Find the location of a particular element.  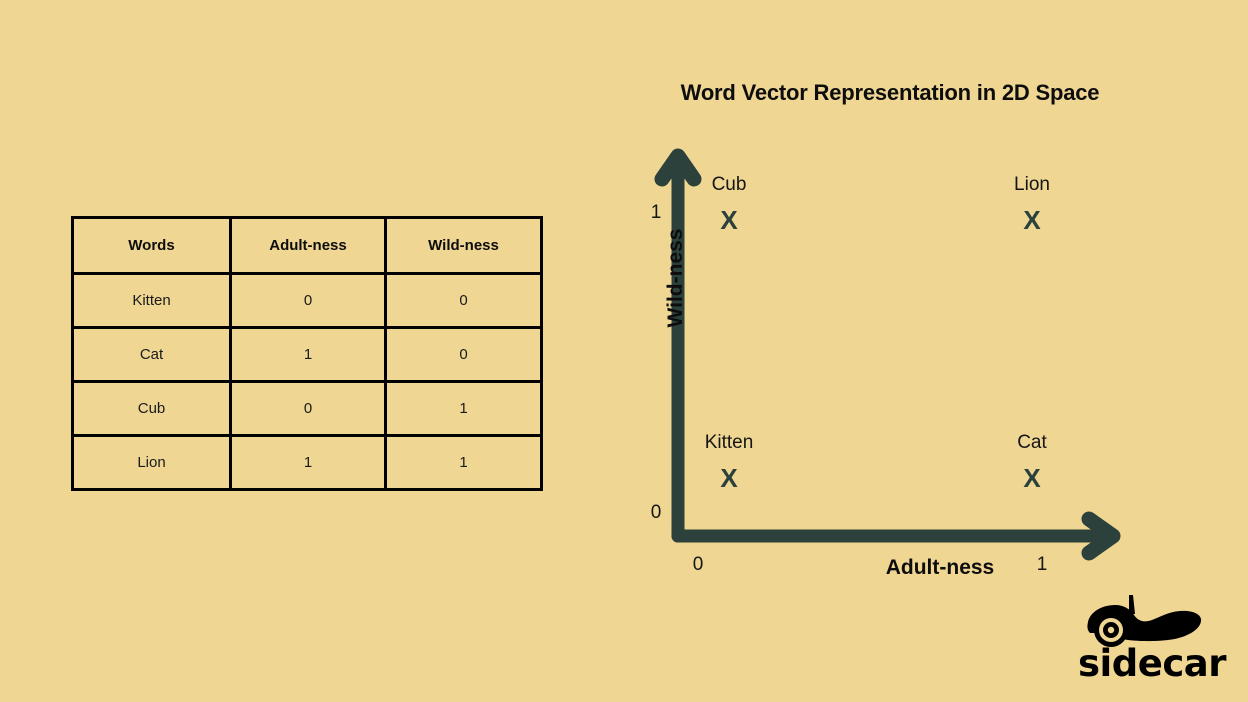

cell-word: Cat is located at coordinates (151, 354).